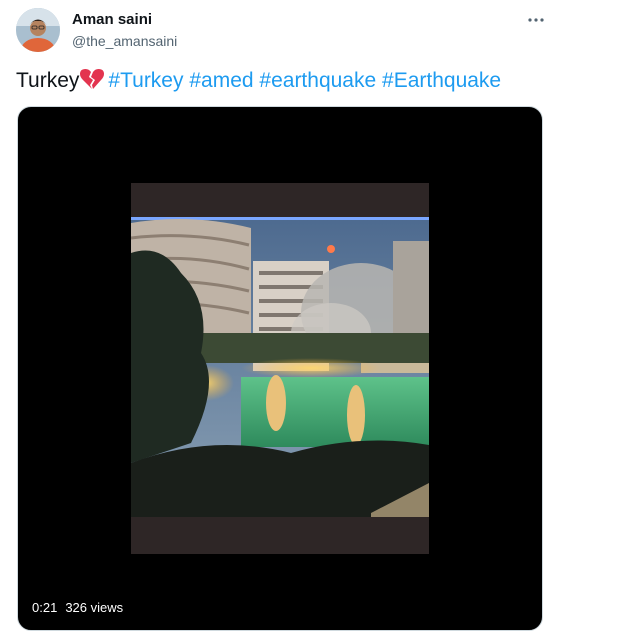  Describe the element at coordinates (221, 80) in the screenshot. I see `hashtag-link: #amed` at that location.